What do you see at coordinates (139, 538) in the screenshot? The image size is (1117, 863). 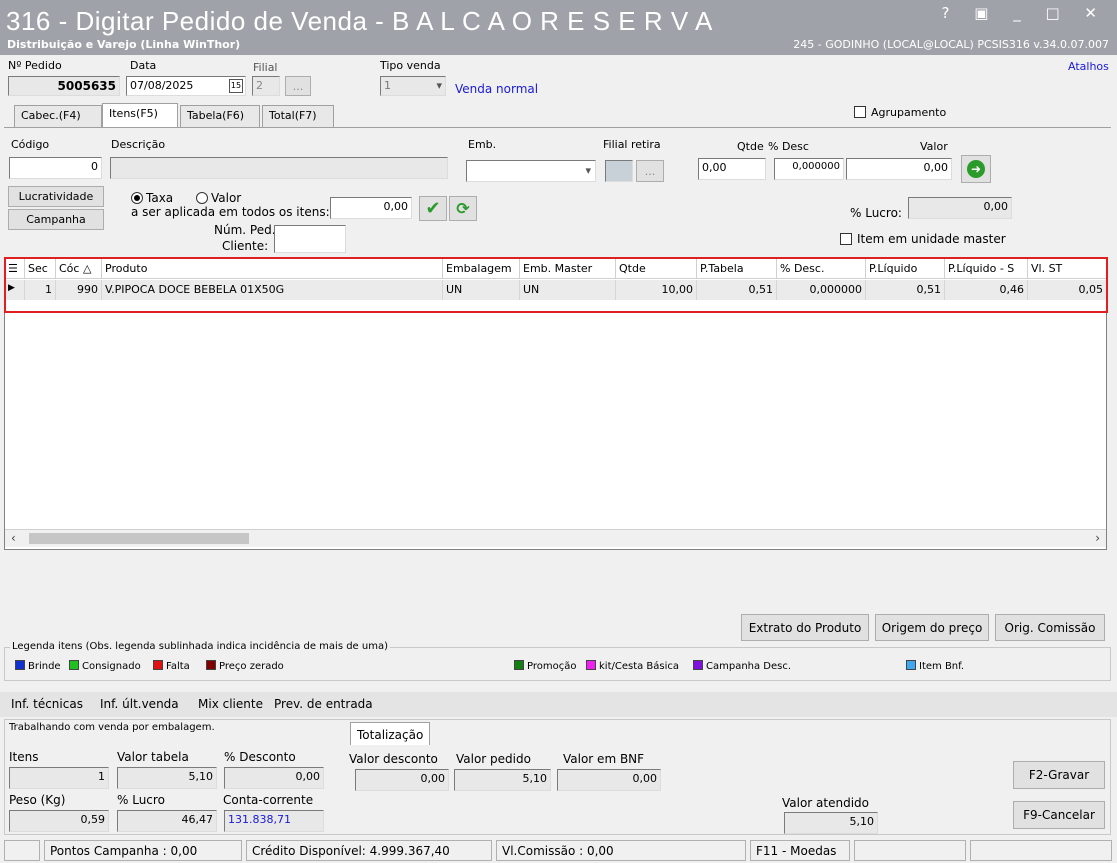 I see `scroll-thumb` at bounding box center [139, 538].